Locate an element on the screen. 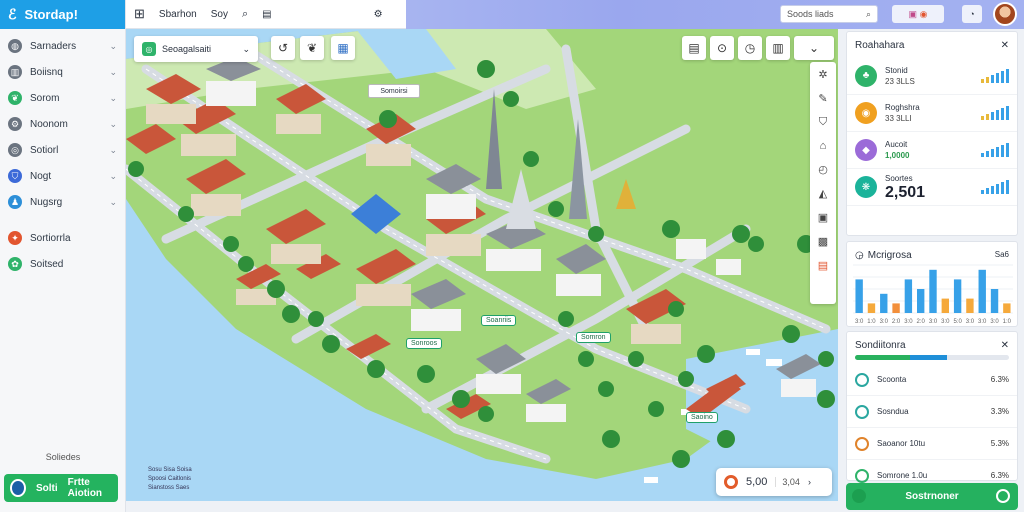  resource-name: Roghshra is located at coordinates (902, 107).